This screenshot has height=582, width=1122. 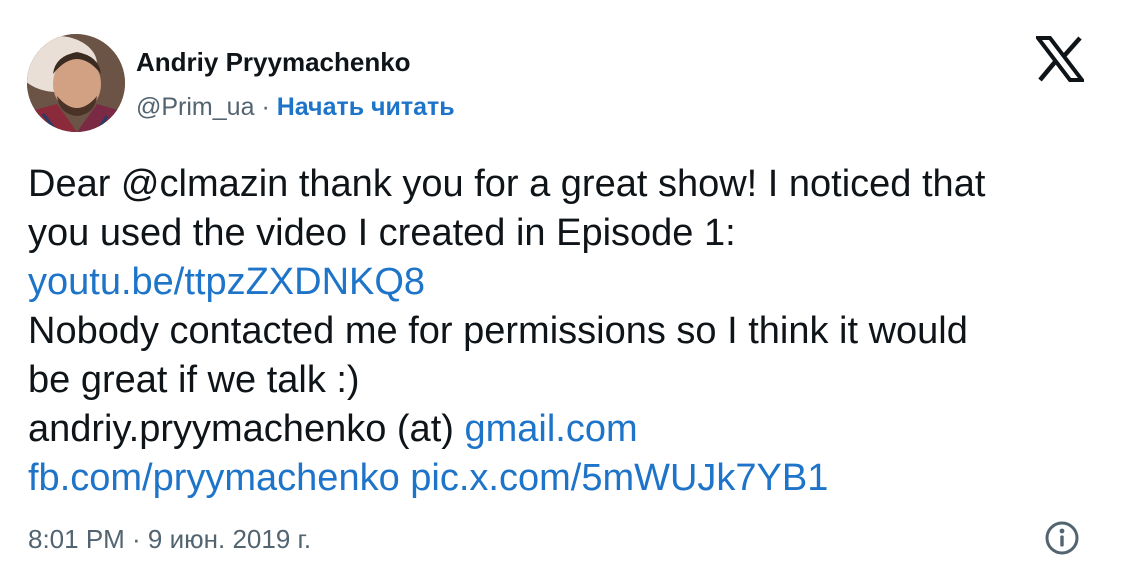 What do you see at coordinates (619, 478) in the screenshot?
I see `pic-link: pic.x.com/5mWUJk7YB1` at bounding box center [619, 478].